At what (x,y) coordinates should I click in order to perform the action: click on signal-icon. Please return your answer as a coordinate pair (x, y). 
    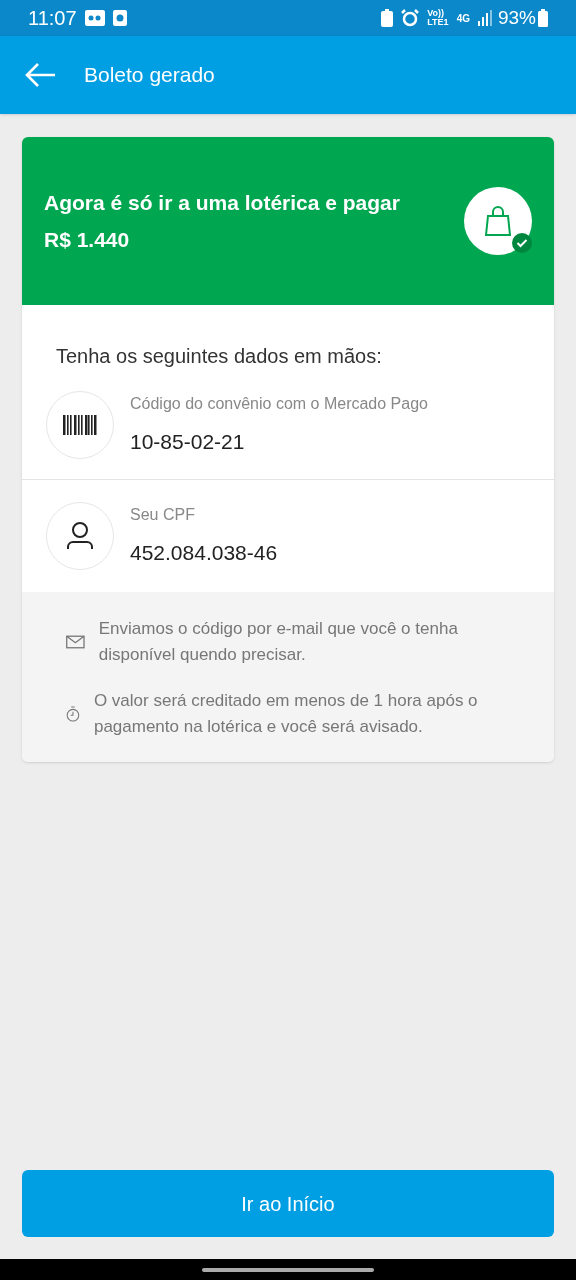
    Looking at the image, I should click on (484, 18).